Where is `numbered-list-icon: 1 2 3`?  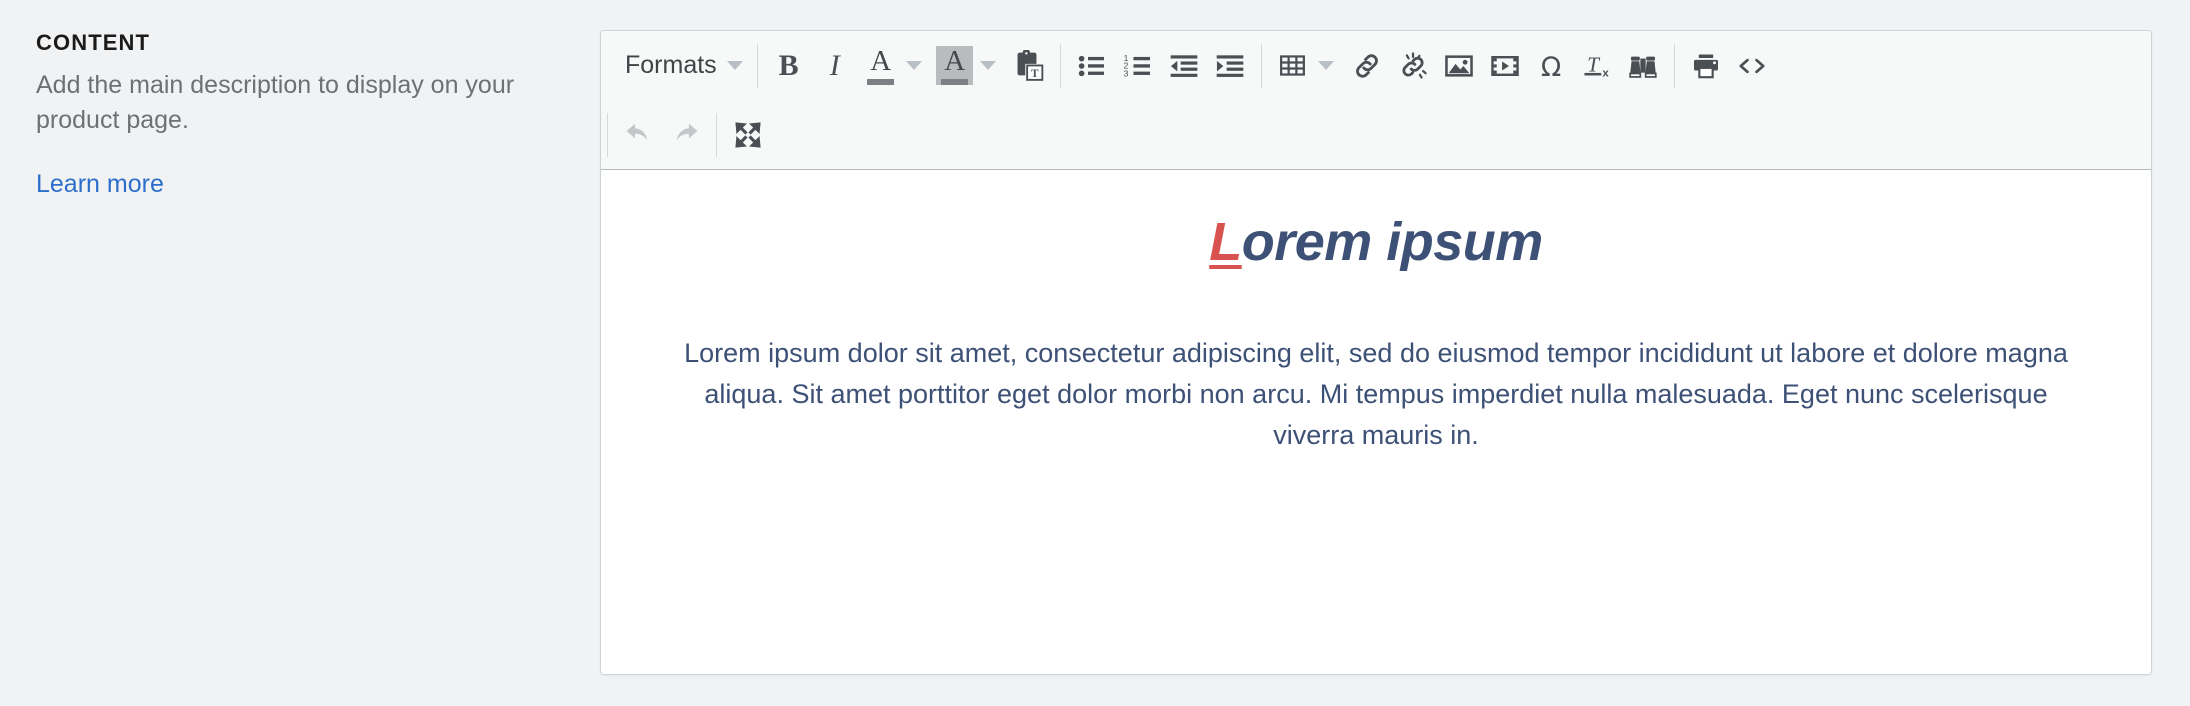 numbered-list-icon: 1 2 3 is located at coordinates (1136, 65).